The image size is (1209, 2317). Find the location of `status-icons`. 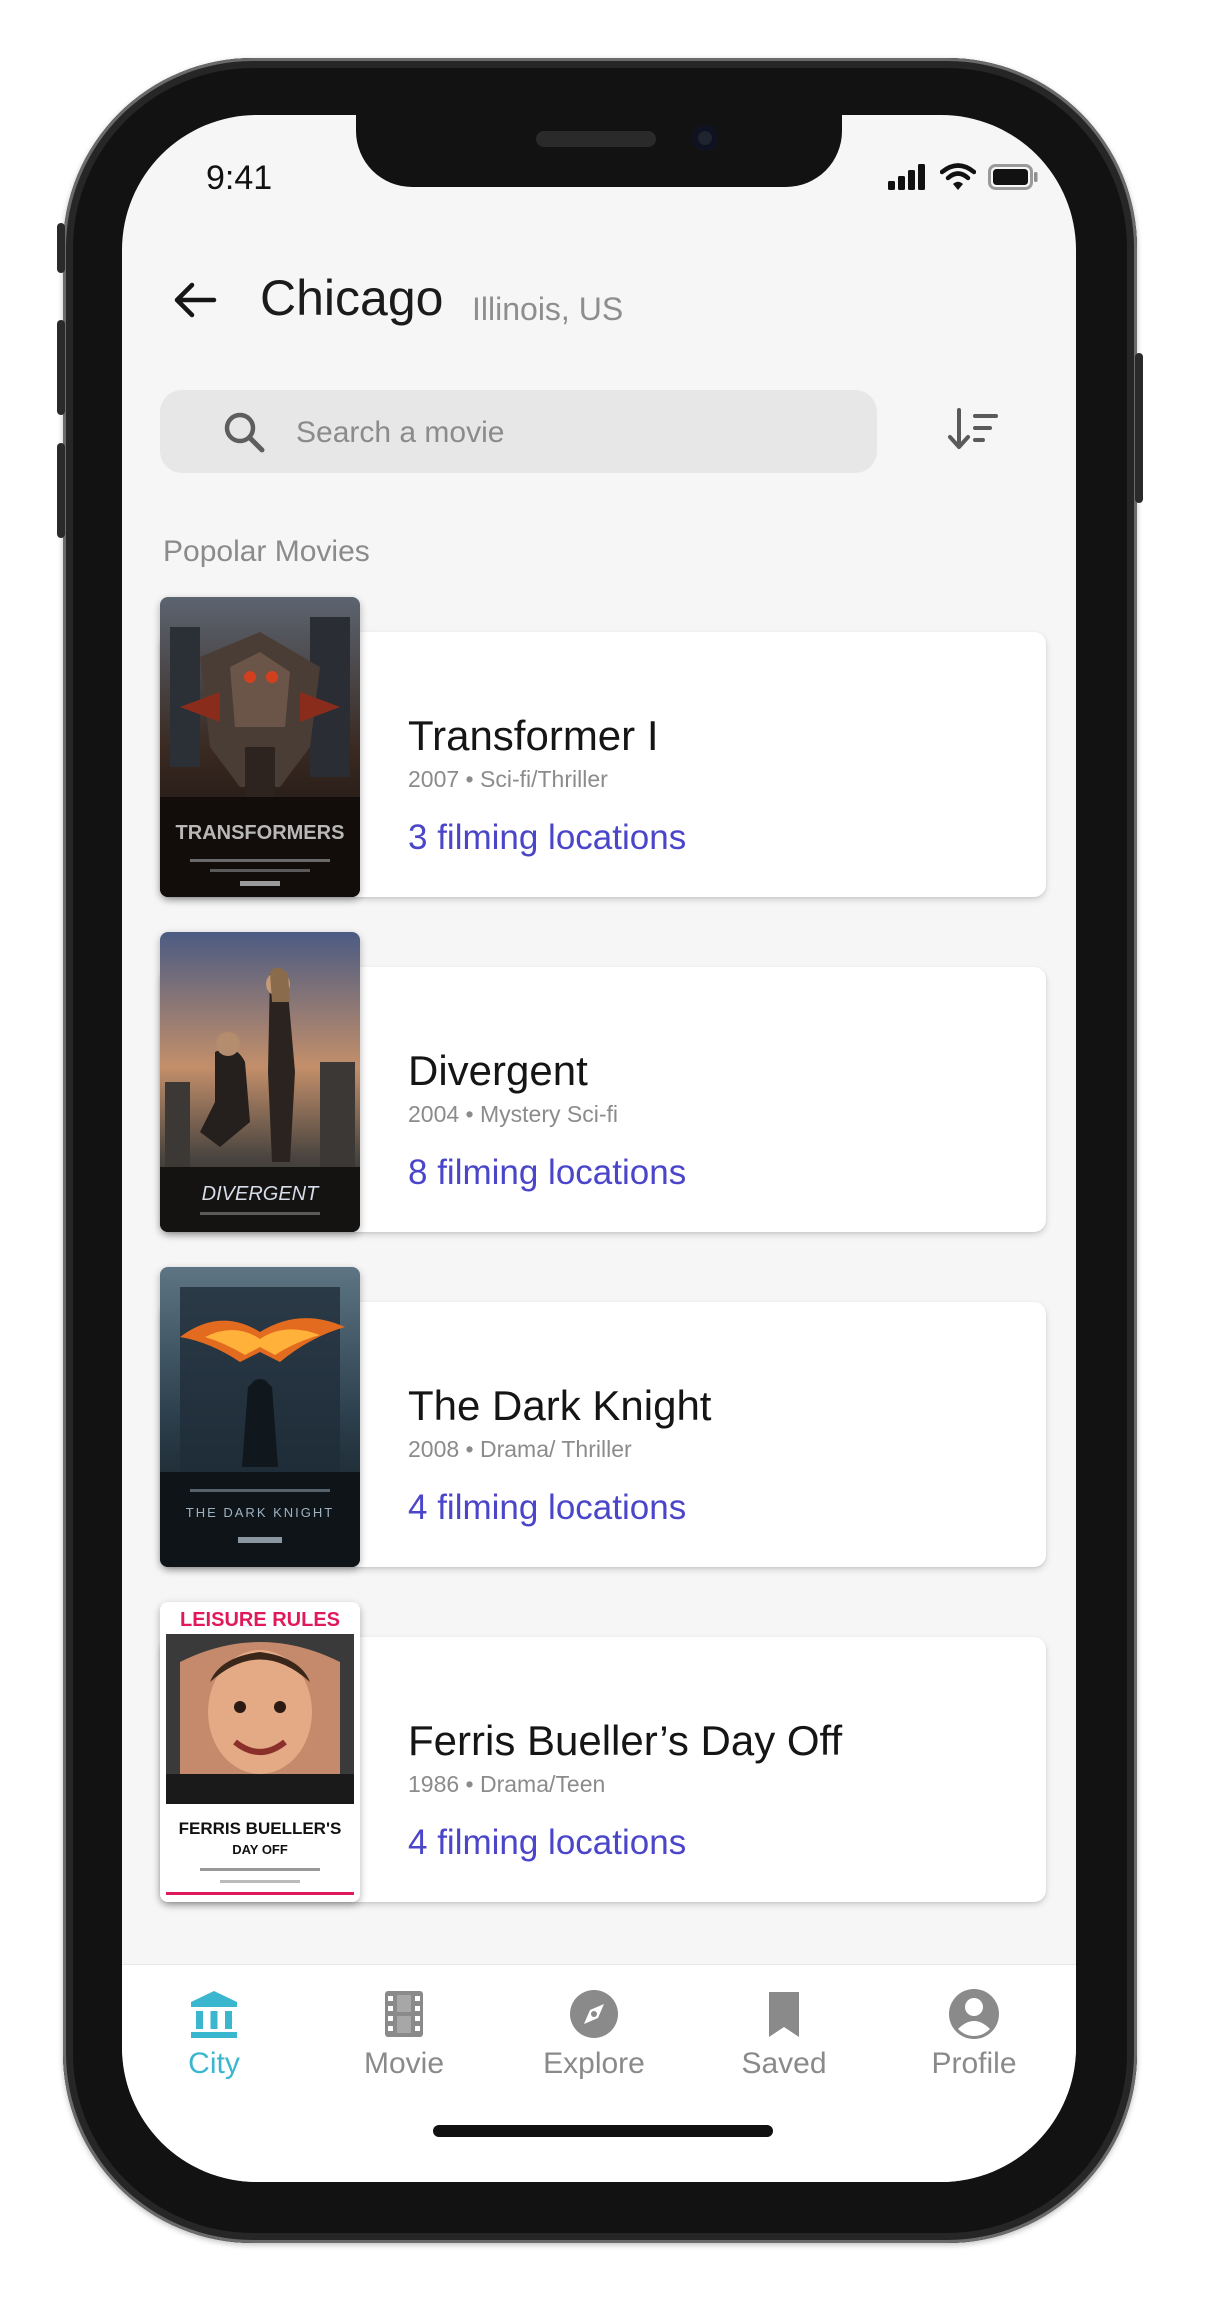

status-icons is located at coordinates (963, 177).